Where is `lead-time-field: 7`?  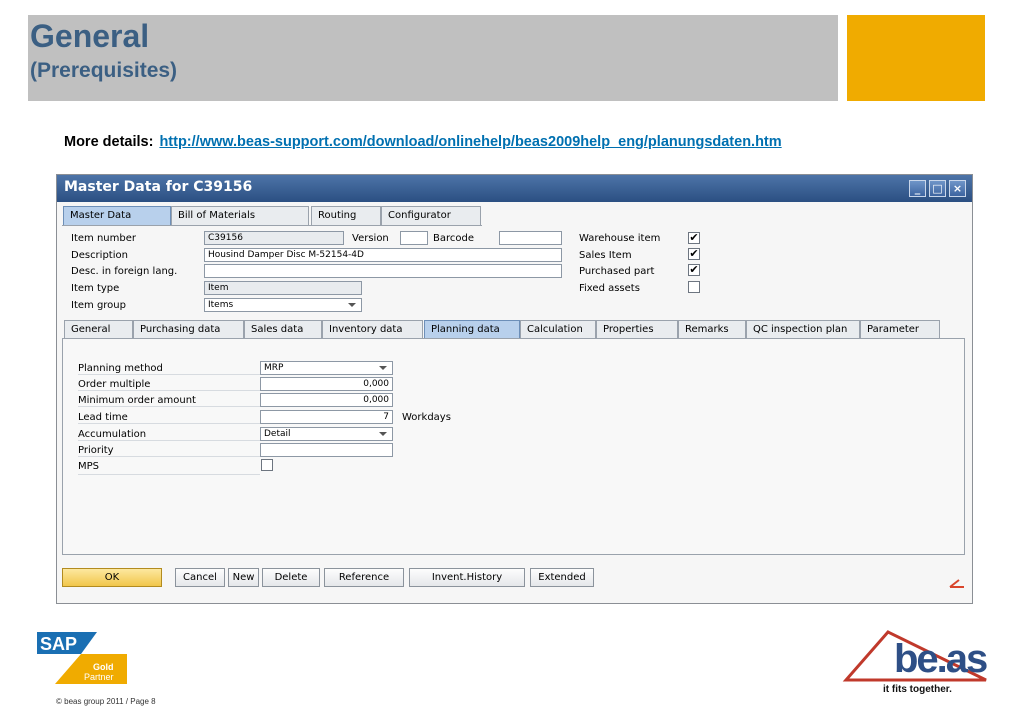 lead-time-field: 7 is located at coordinates (326, 417).